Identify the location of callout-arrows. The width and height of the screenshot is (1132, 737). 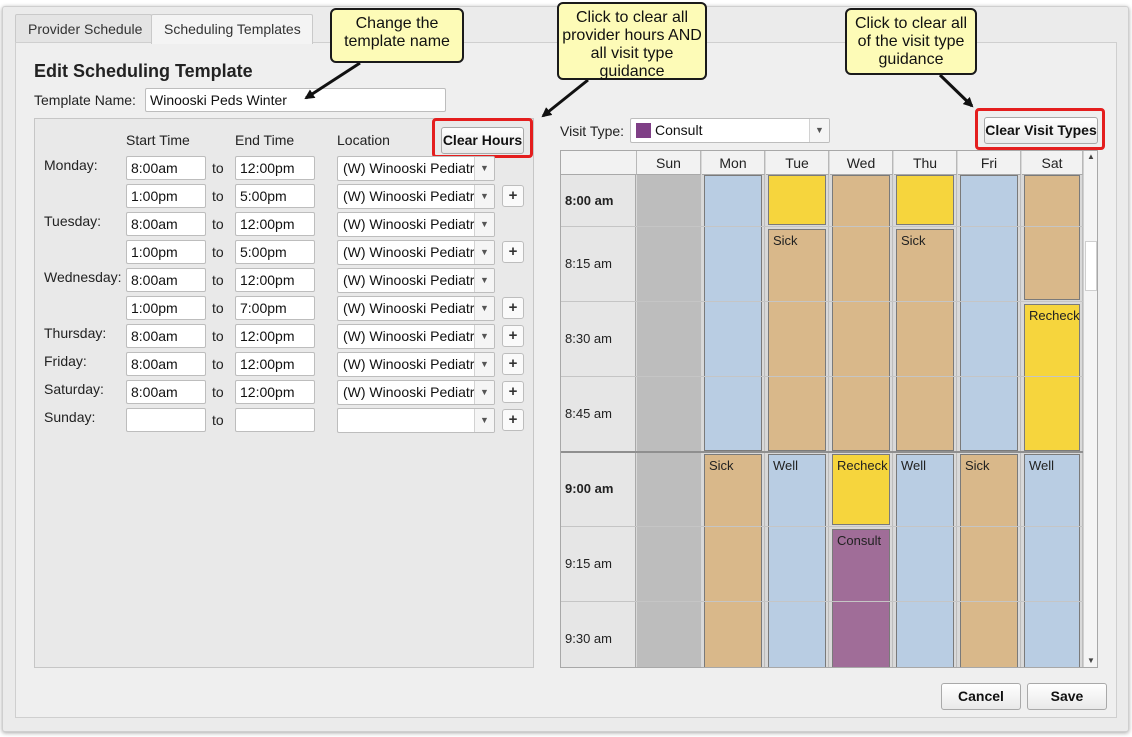
(639, 89).